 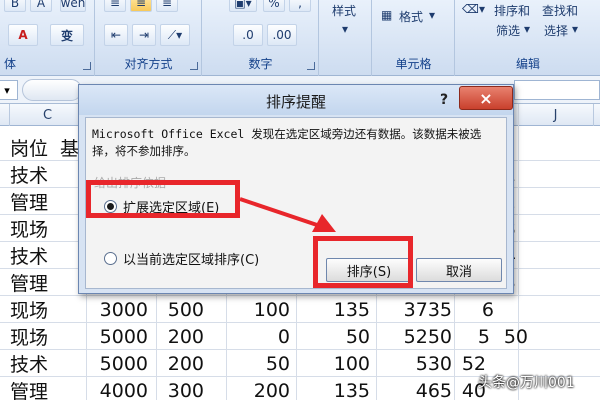 I want to click on dialog-titlebar: 排序提醒 ? ×, so click(x=296, y=100).